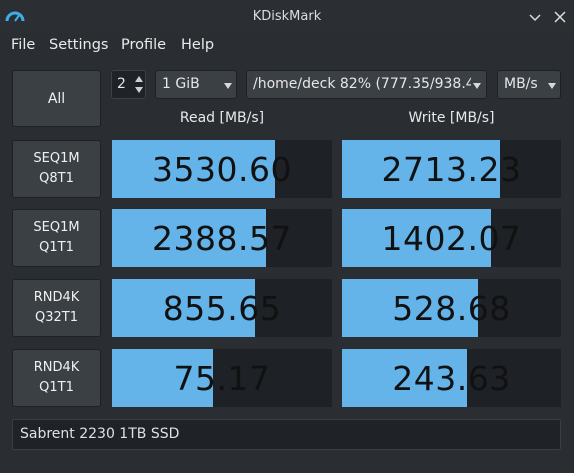  What do you see at coordinates (121, 84) in the screenshot?
I see `runs-value: 2` at bounding box center [121, 84].